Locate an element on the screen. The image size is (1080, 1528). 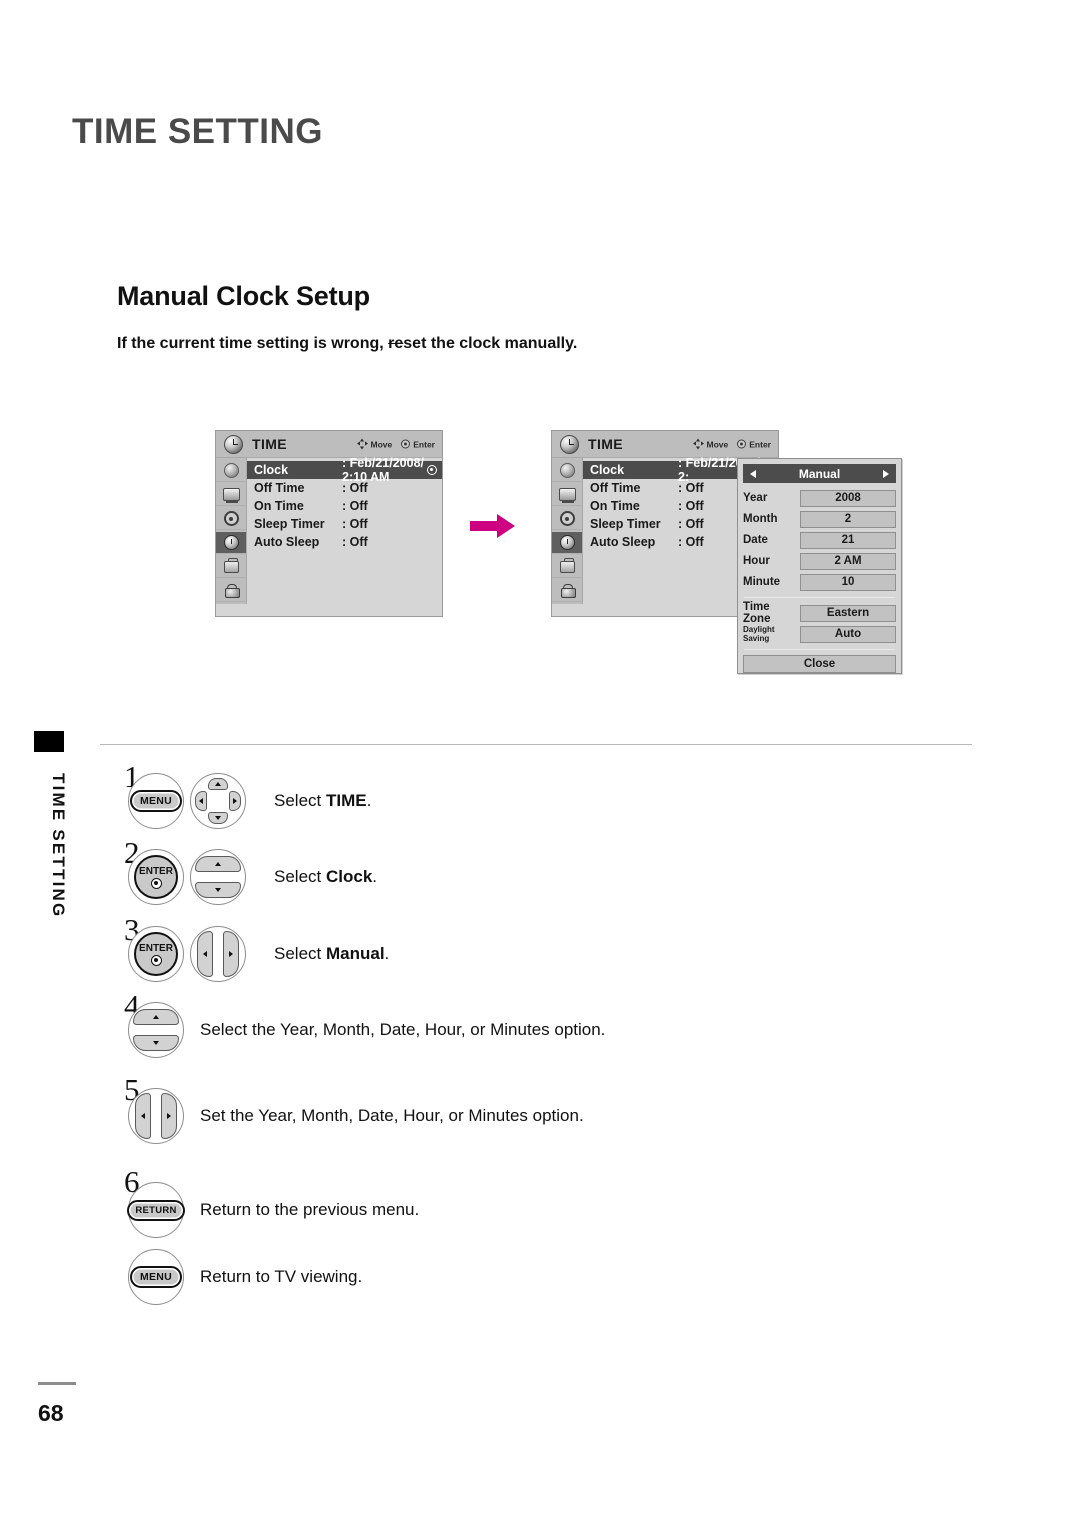
manual-field-year: Year 2008 is located at coordinates (819, 498).